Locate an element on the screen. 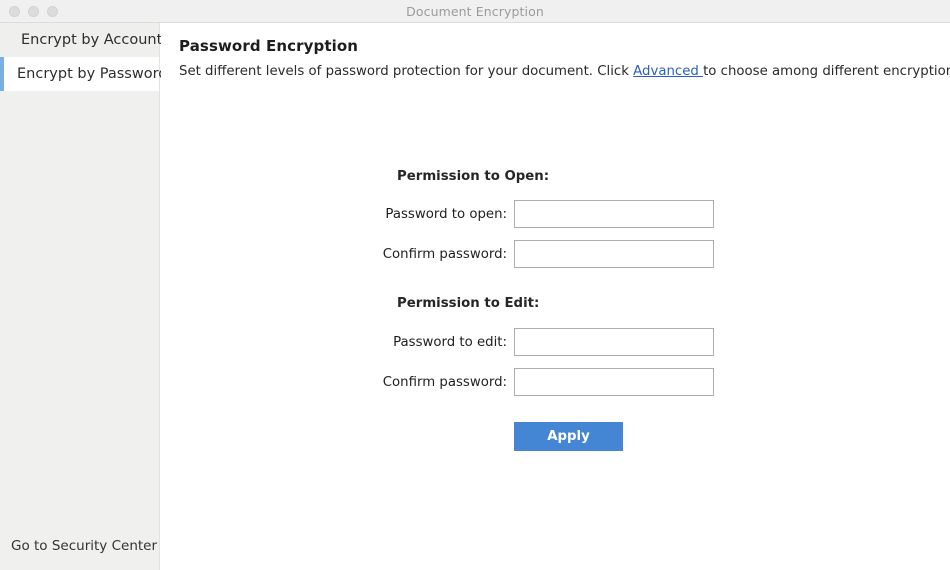 The image size is (950, 570). apply-button: Apply is located at coordinates (568, 436).